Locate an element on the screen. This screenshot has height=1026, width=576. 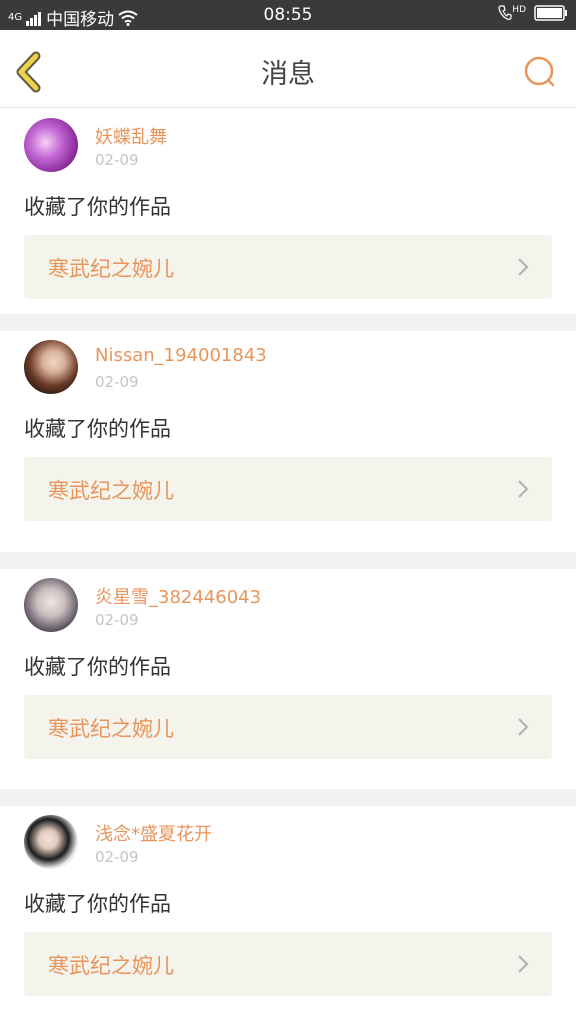
search-button is located at coordinates (540, 72).